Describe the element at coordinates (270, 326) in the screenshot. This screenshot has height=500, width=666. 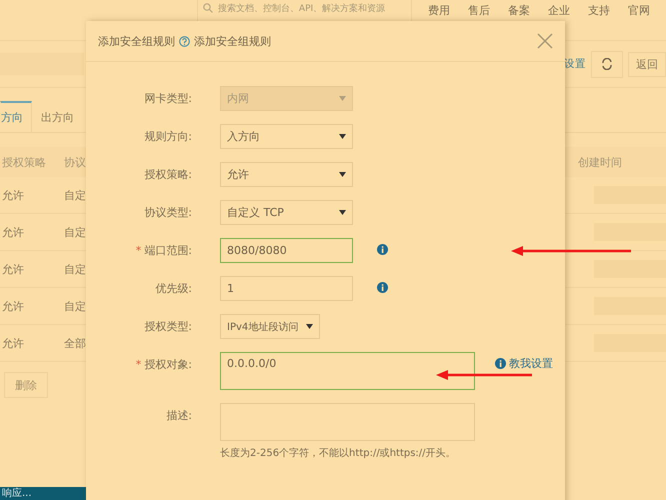
I see `select-field: IPv4地址段访问` at that location.